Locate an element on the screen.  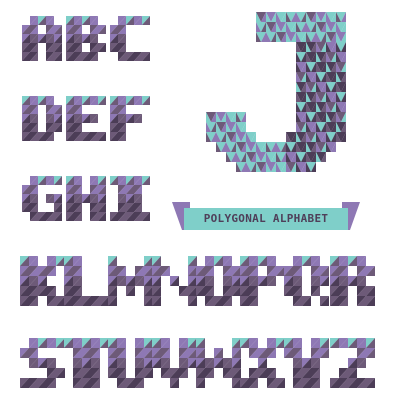
letter-u: U is located at coordinates (130, 363).